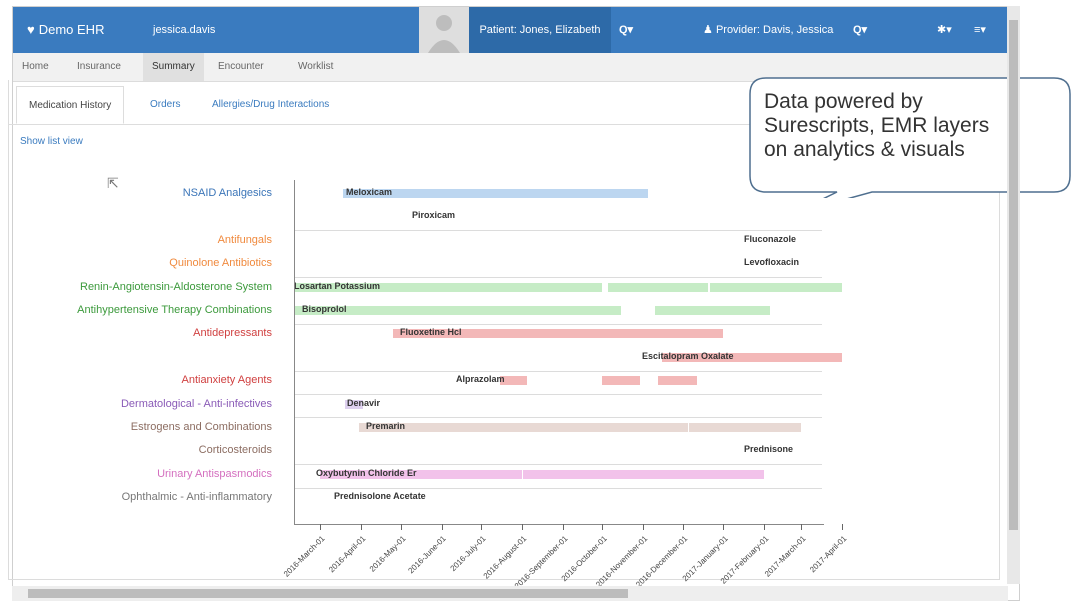 Image resolution: width=1083 pixels, height=601 pixels. What do you see at coordinates (201, 427) in the screenshot?
I see `category-label: Estrogens and Combinations` at bounding box center [201, 427].